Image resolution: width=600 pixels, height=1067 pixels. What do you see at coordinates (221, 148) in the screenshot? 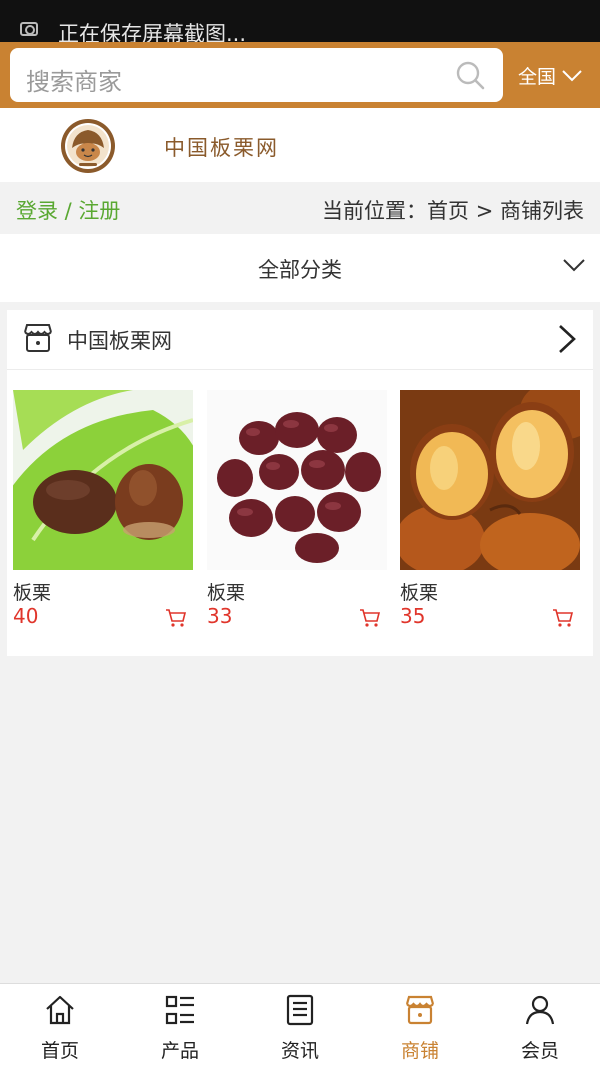
I see `brand-name: 中国板栗网` at bounding box center [221, 148].